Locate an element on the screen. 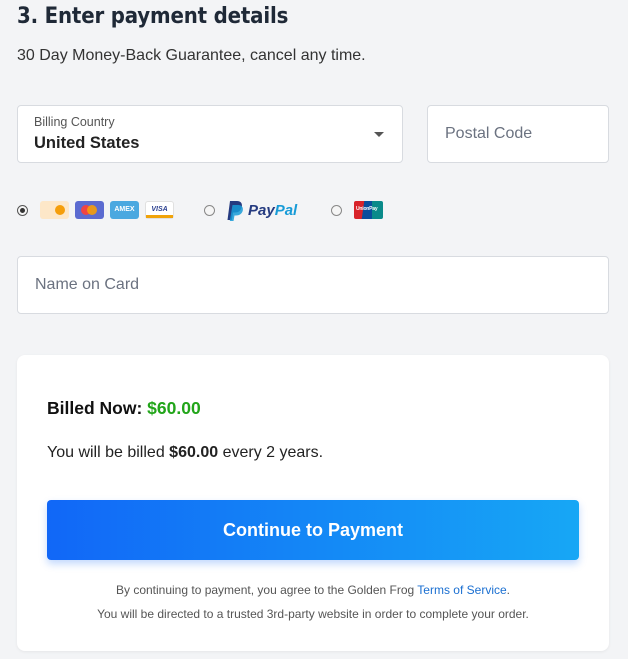  unionpay-icon: UnionPay is located at coordinates (368, 210).